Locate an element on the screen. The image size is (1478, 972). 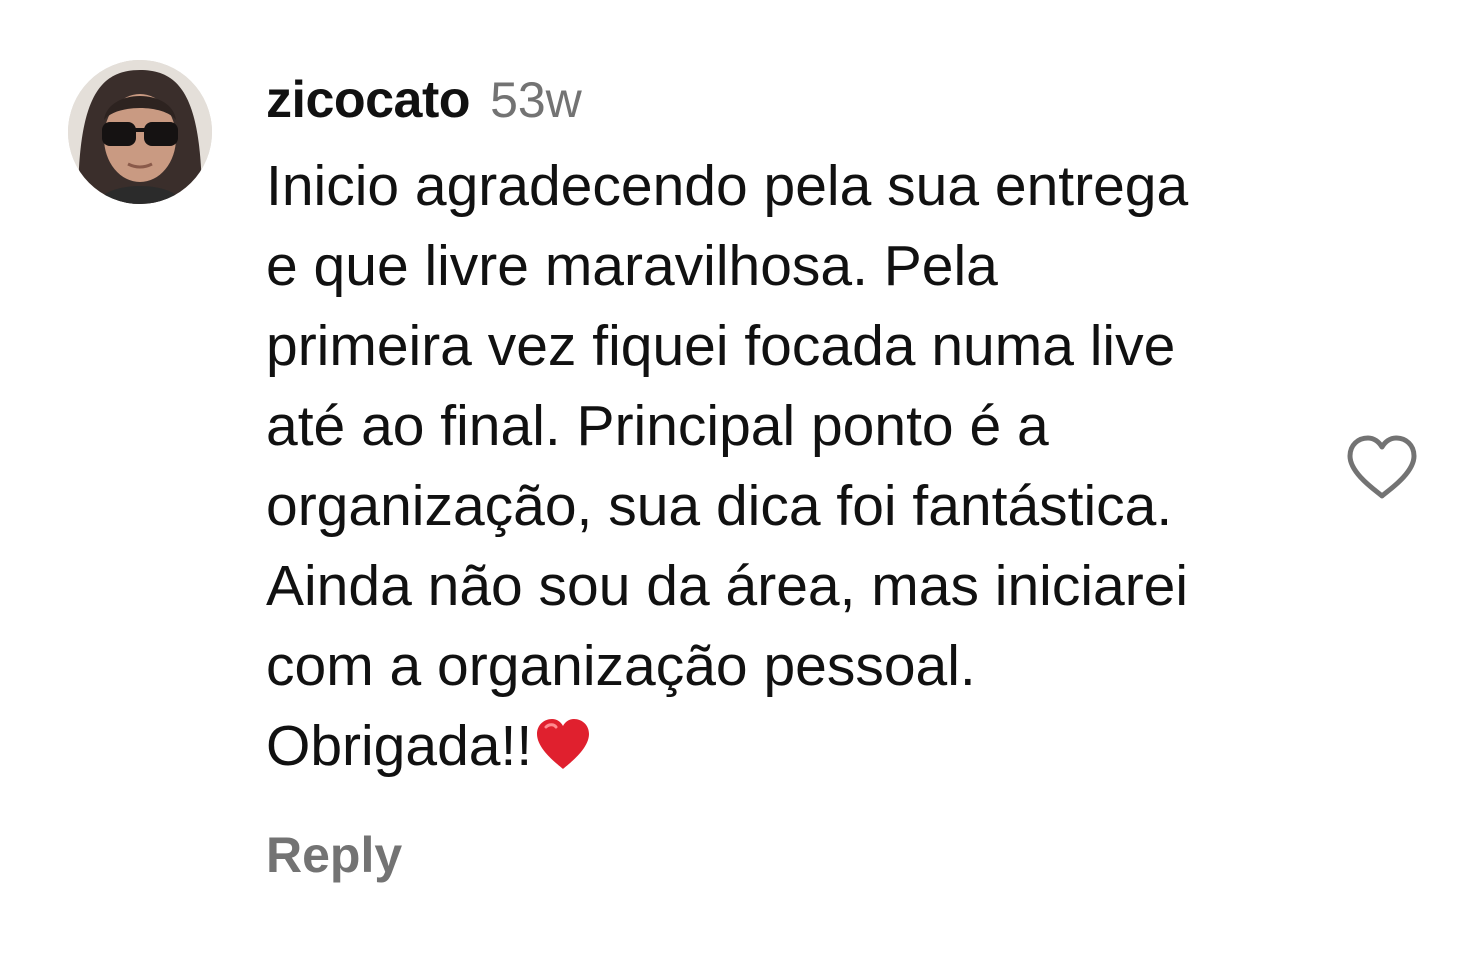
username-link: zicocato is located at coordinates (368, 100).